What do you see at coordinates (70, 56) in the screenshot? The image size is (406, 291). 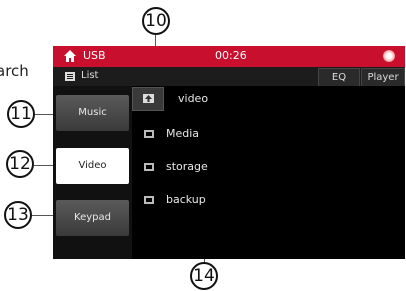 I see `home-icon` at bounding box center [70, 56].